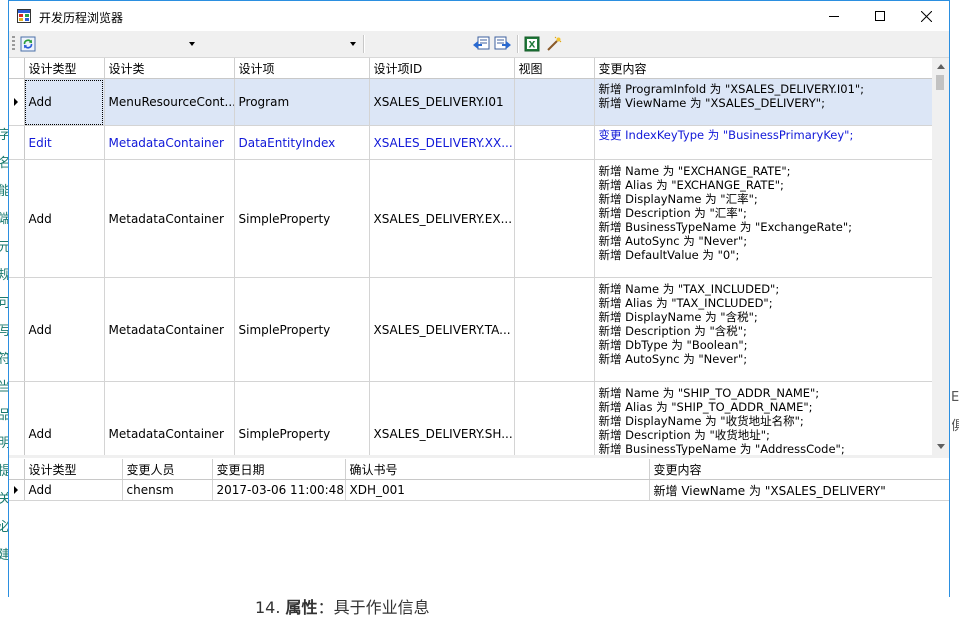 This screenshot has height=618, width=959. I want to click on cell-design-item-id: XSALES_DELIVERY.I01, so click(442, 102).